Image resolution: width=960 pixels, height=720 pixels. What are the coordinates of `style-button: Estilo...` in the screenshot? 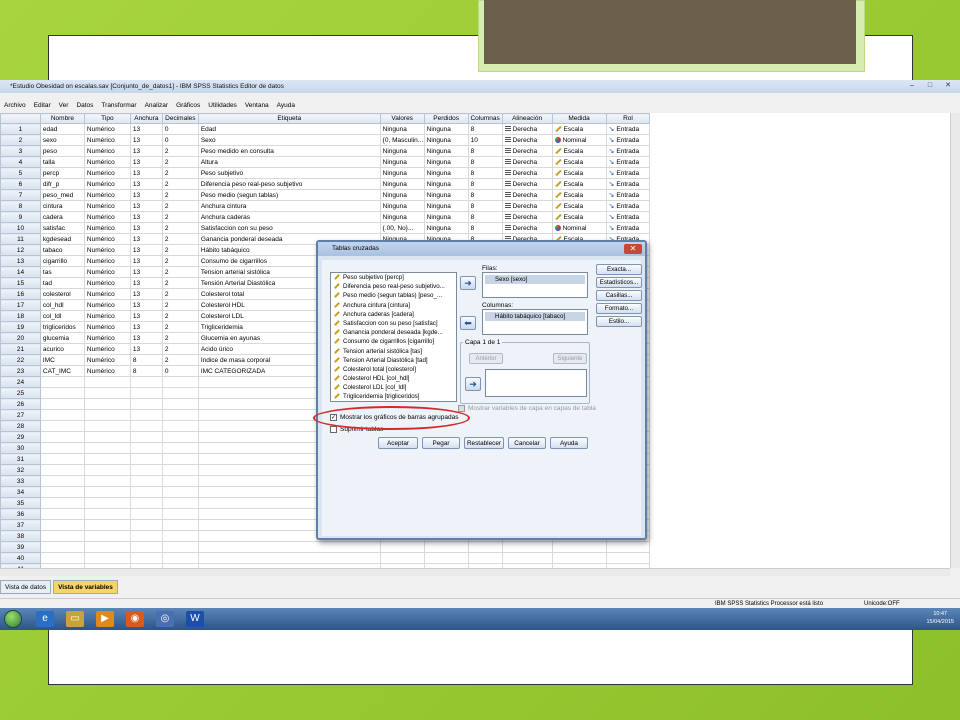 It's located at (619, 321).